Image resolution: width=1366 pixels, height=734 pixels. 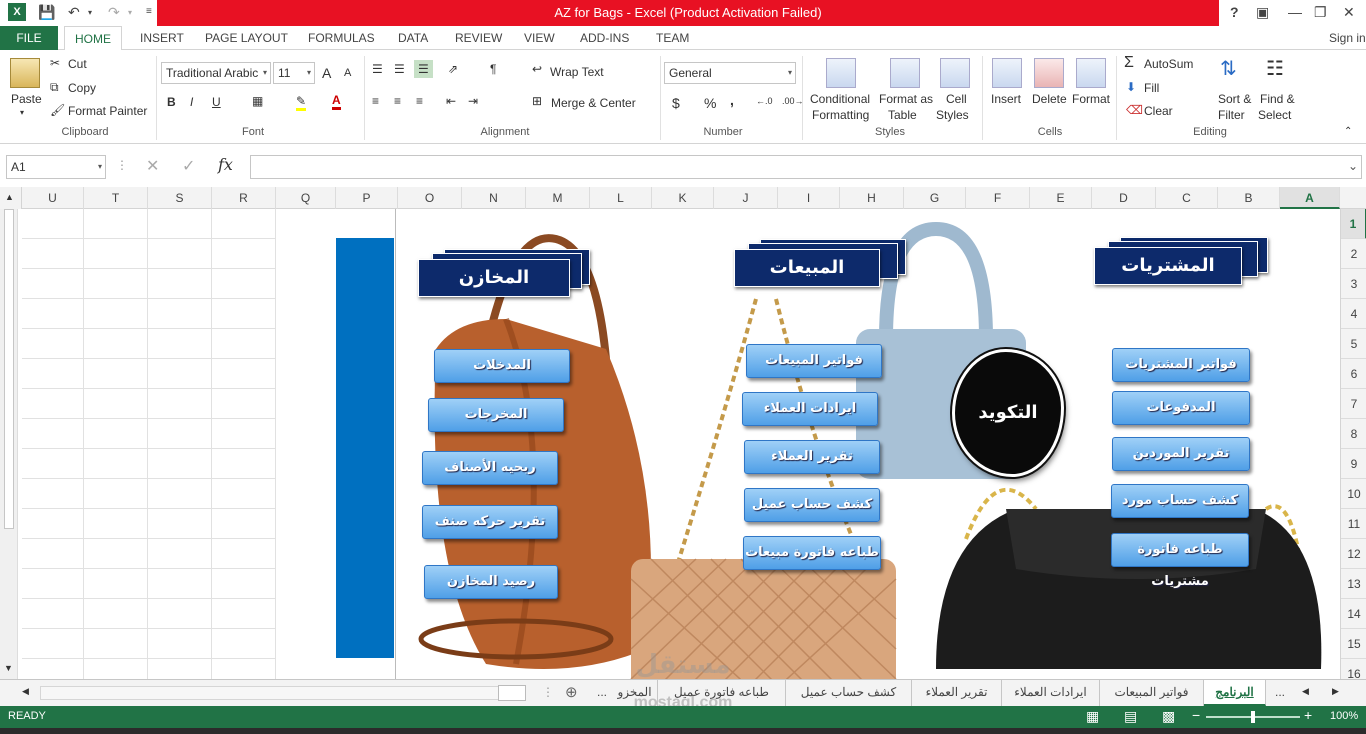 What do you see at coordinates (840, 99) in the screenshot?
I see `conditional-formatting-button: Conditional` at bounding box center [840, 99].